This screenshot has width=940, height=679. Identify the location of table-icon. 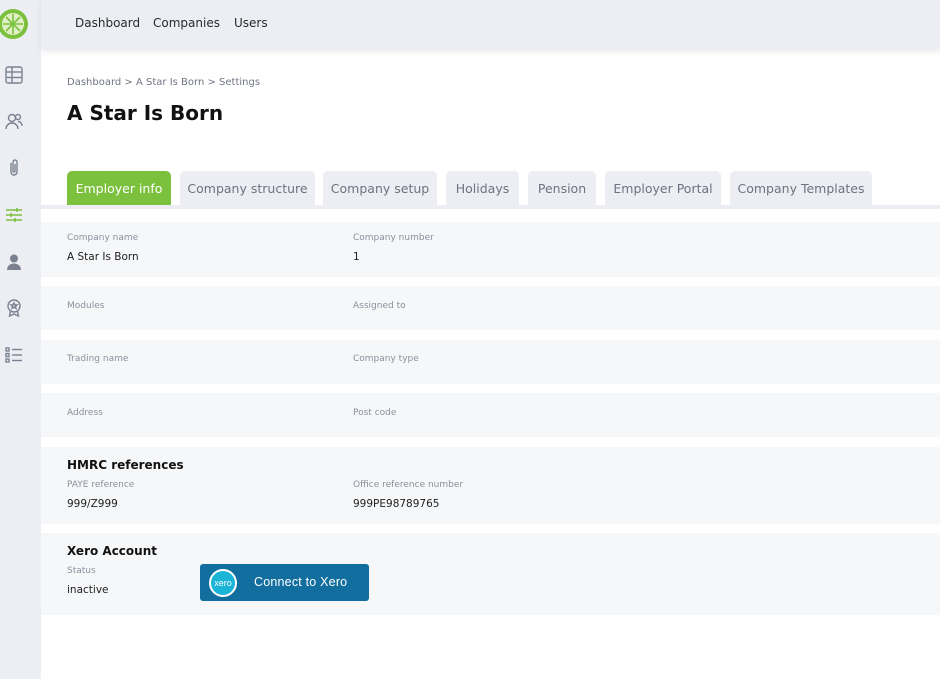
(14, 75).